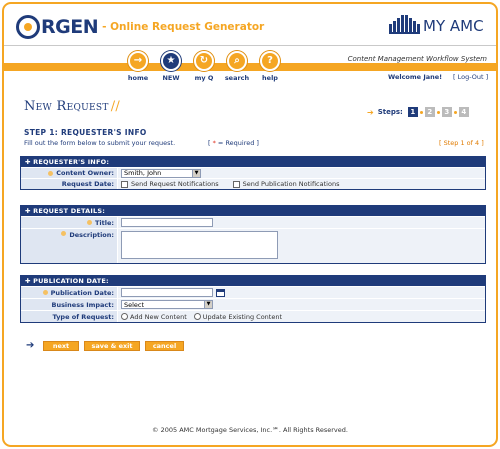 The height and width of the screenshot is (449, 500). Describe the element at coordinates (370, 112) in the screenshot. I see `steps-arrow-icon: ➔` at that location.